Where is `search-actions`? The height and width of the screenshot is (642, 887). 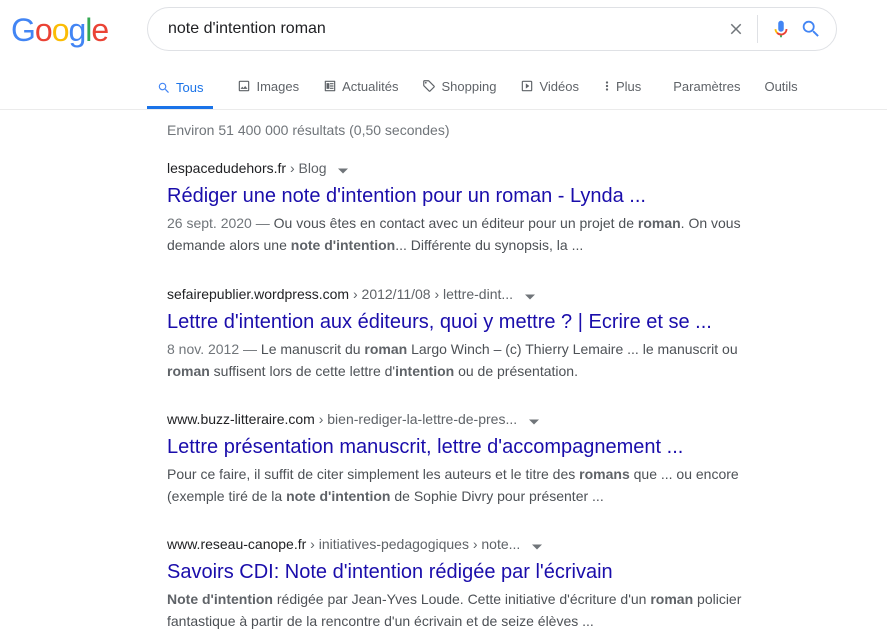
search-actions is located at coordinates (773, 29).